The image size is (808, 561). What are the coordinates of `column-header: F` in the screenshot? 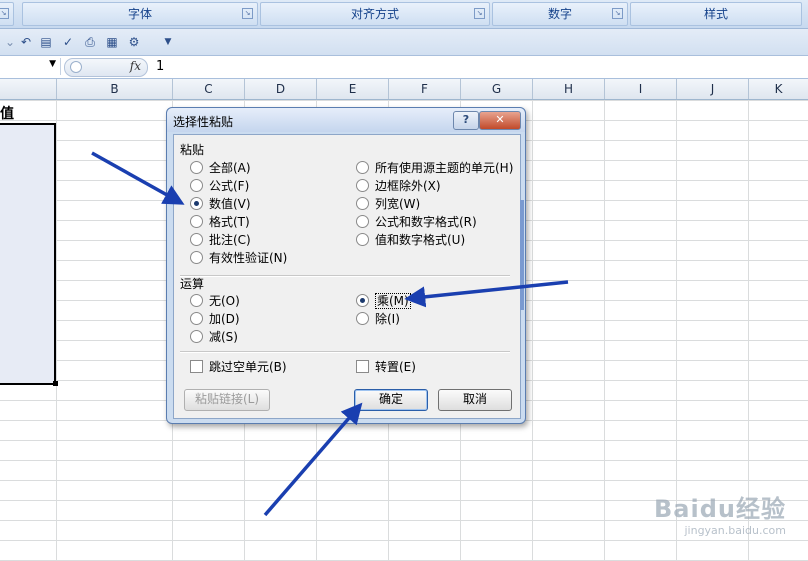 It's located at (425, 89).